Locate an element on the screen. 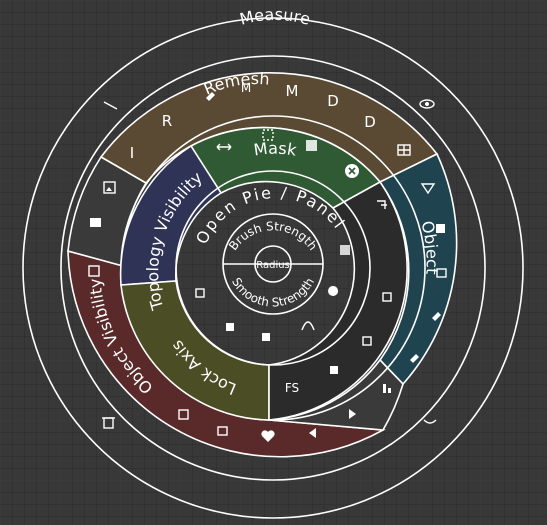 The image size is (547, 525). brush-strength-label: Brush Strength is located at coordinates (273, 236).